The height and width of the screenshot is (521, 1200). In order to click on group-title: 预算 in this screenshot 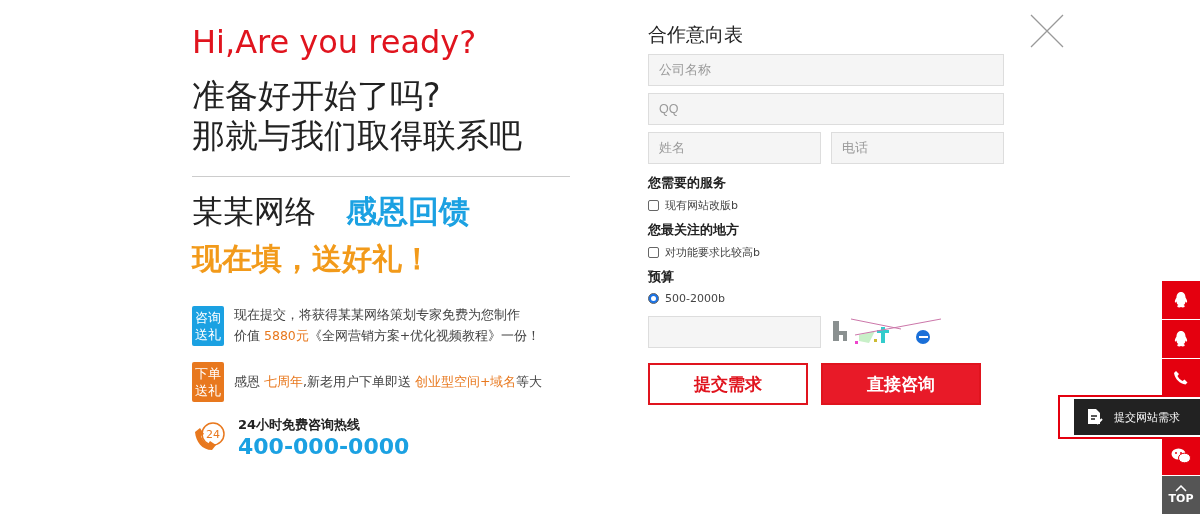, I will do `click(661, 277)`.